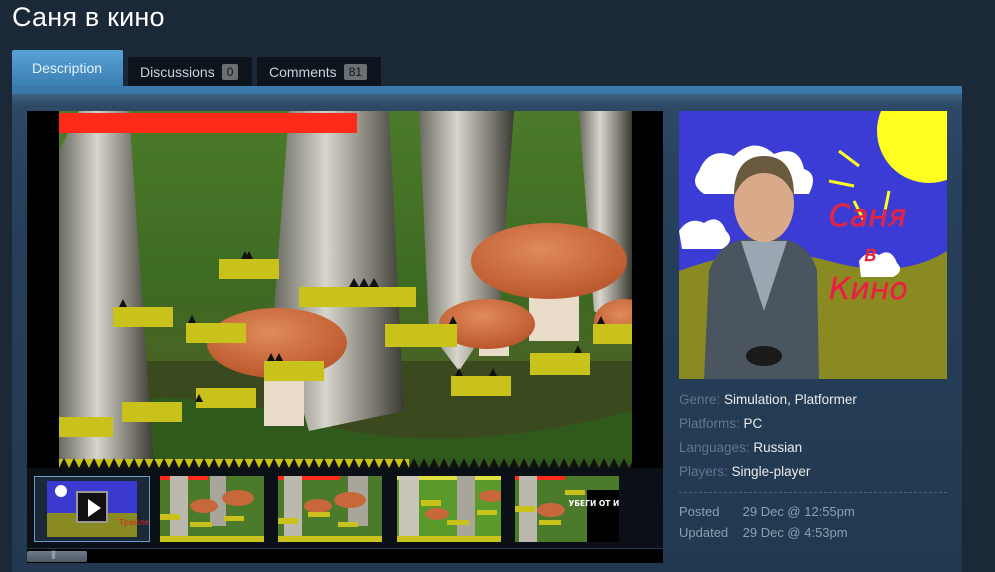 This screenshot has width=995, height=572. I want to click on tab-comments-label: Comments, so click(303, 71).